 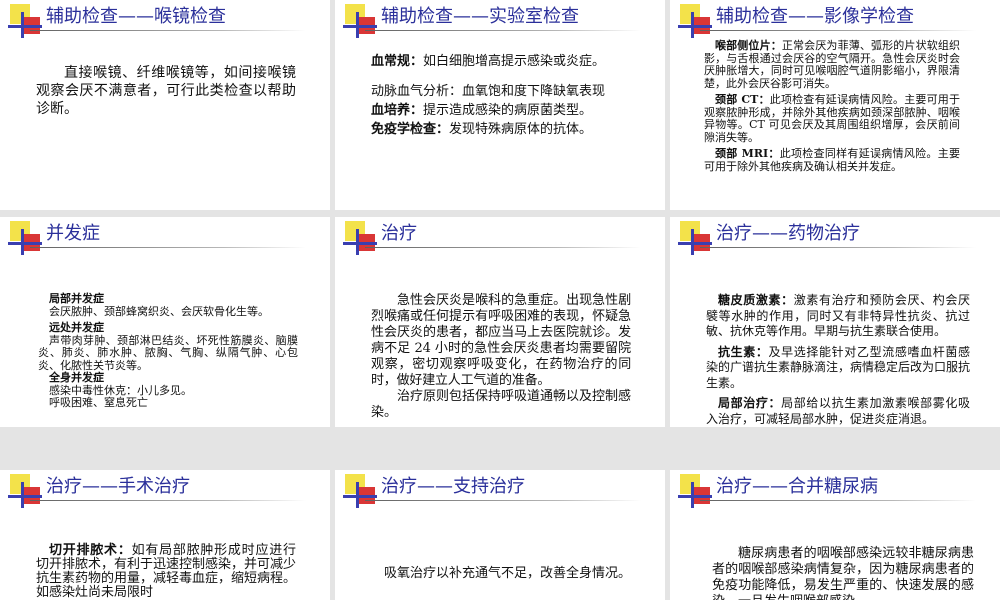 I want to click on term-label: 喉部侧位片：, so click(x=748, y=45).